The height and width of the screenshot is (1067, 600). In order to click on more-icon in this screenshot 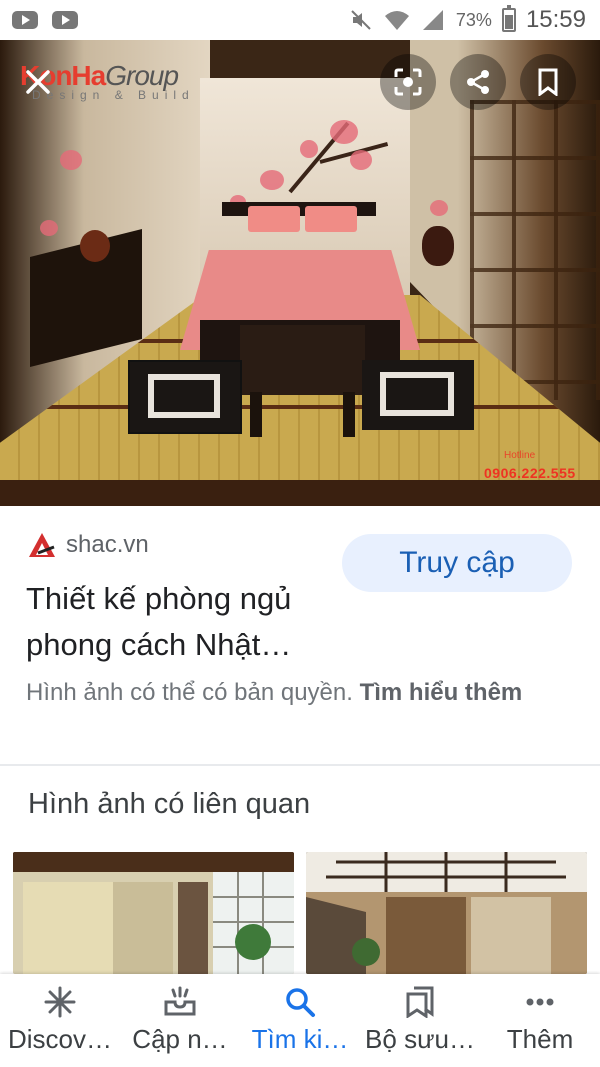, I will do `click(540, 1002)`.